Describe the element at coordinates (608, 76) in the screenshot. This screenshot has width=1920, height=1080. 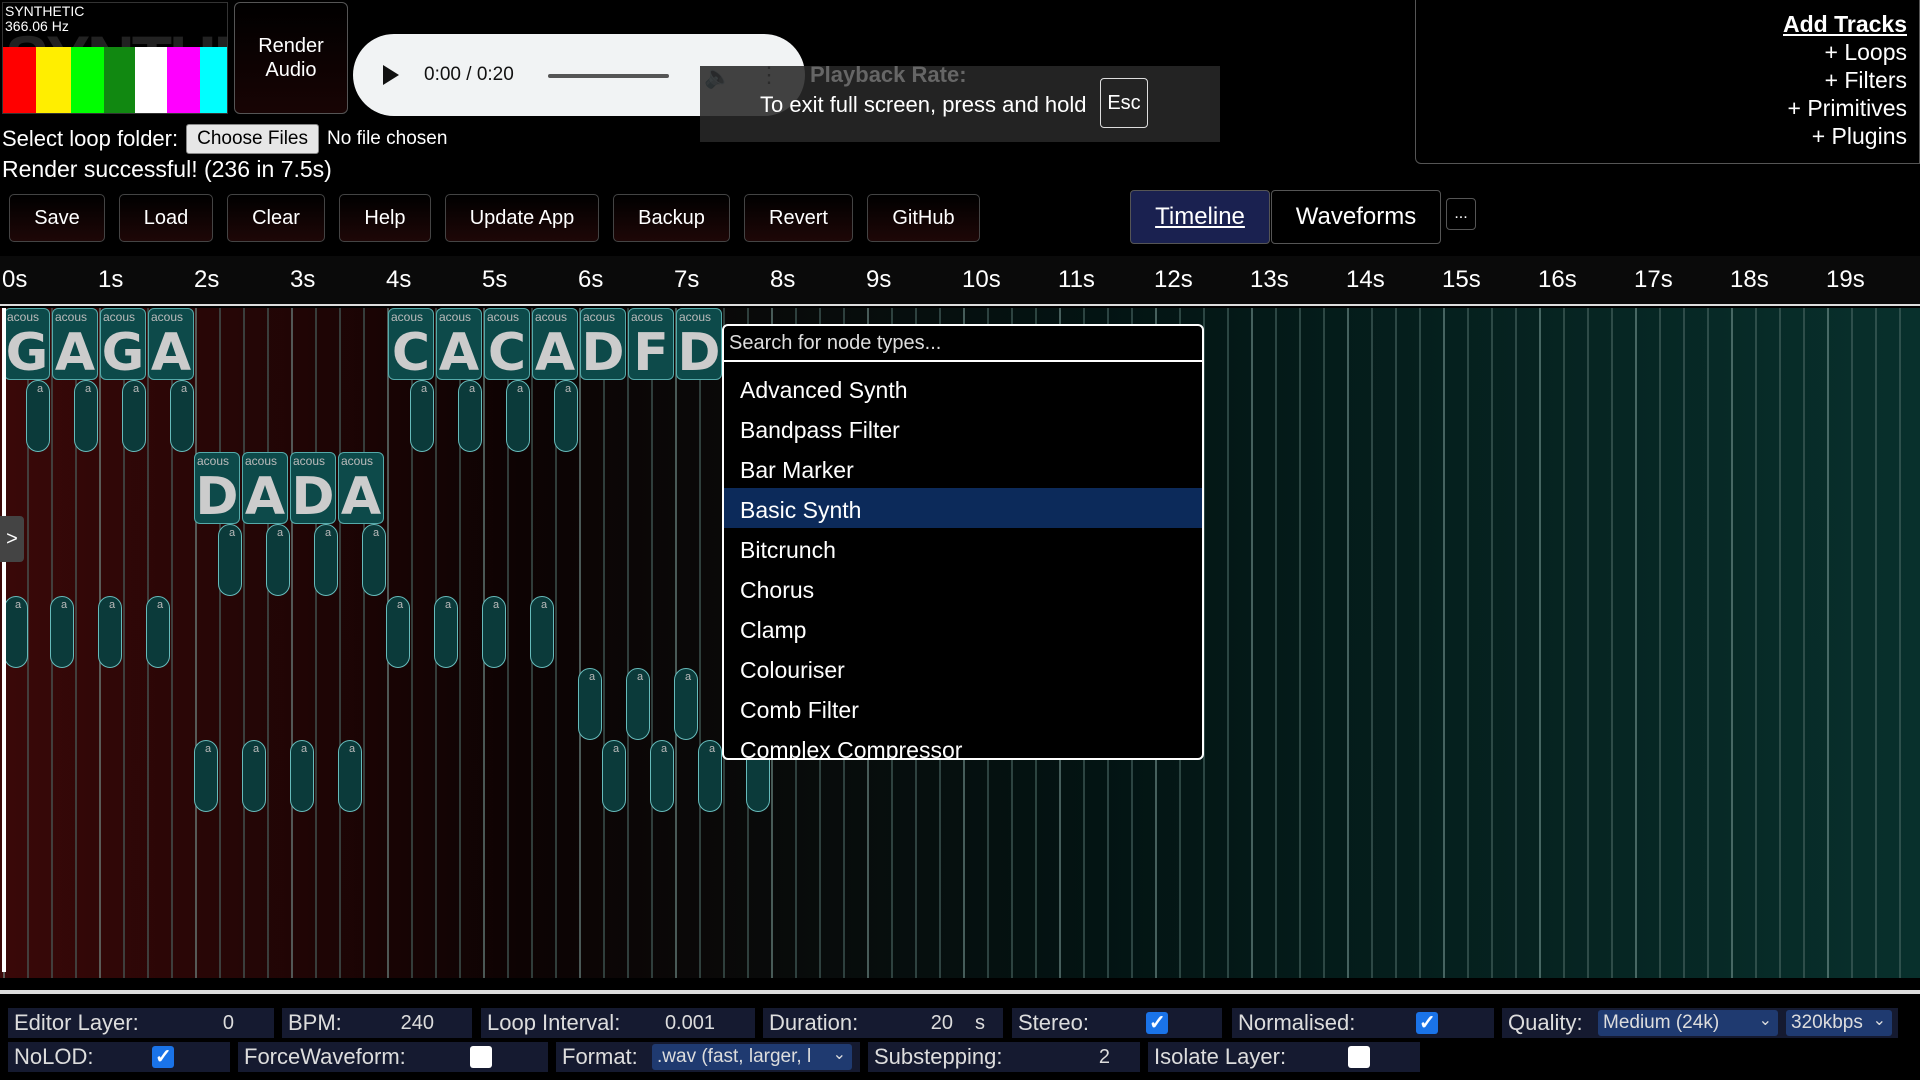
I see `player-progress-bar` at that location.